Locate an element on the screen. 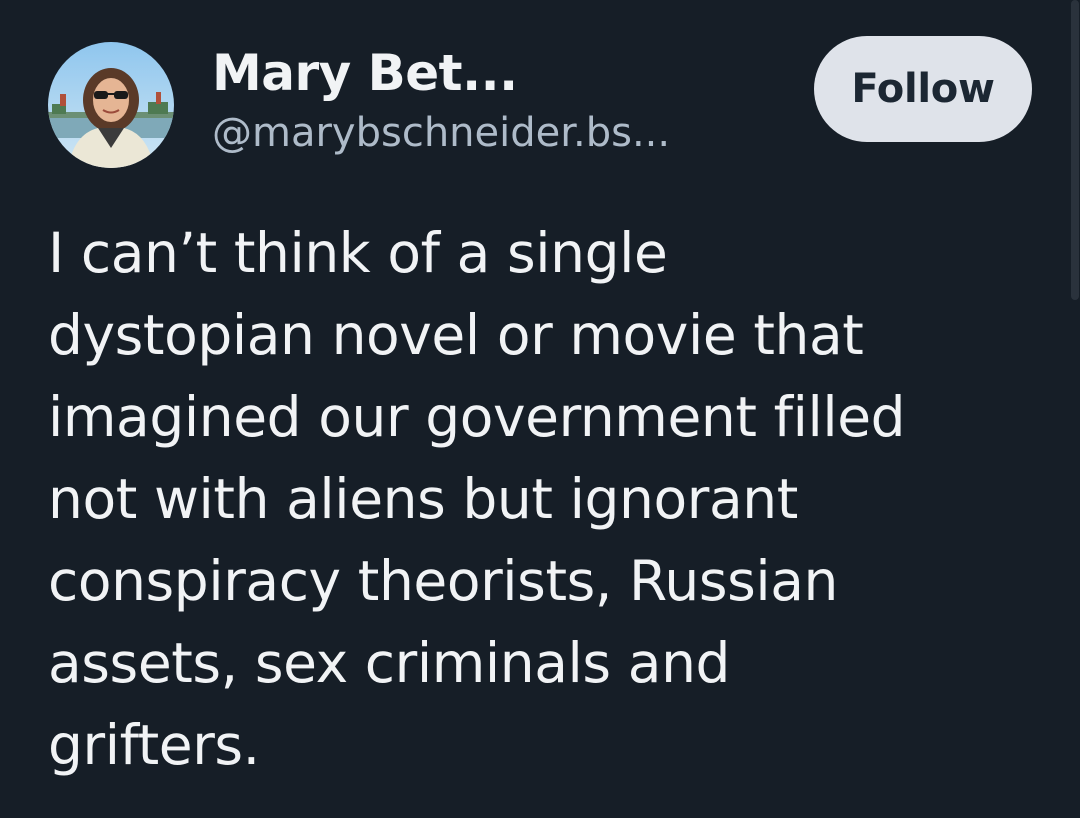 The height and width of the screenshot is (818, 1080). profile-photo-icon is located at coordinates (111, 105).